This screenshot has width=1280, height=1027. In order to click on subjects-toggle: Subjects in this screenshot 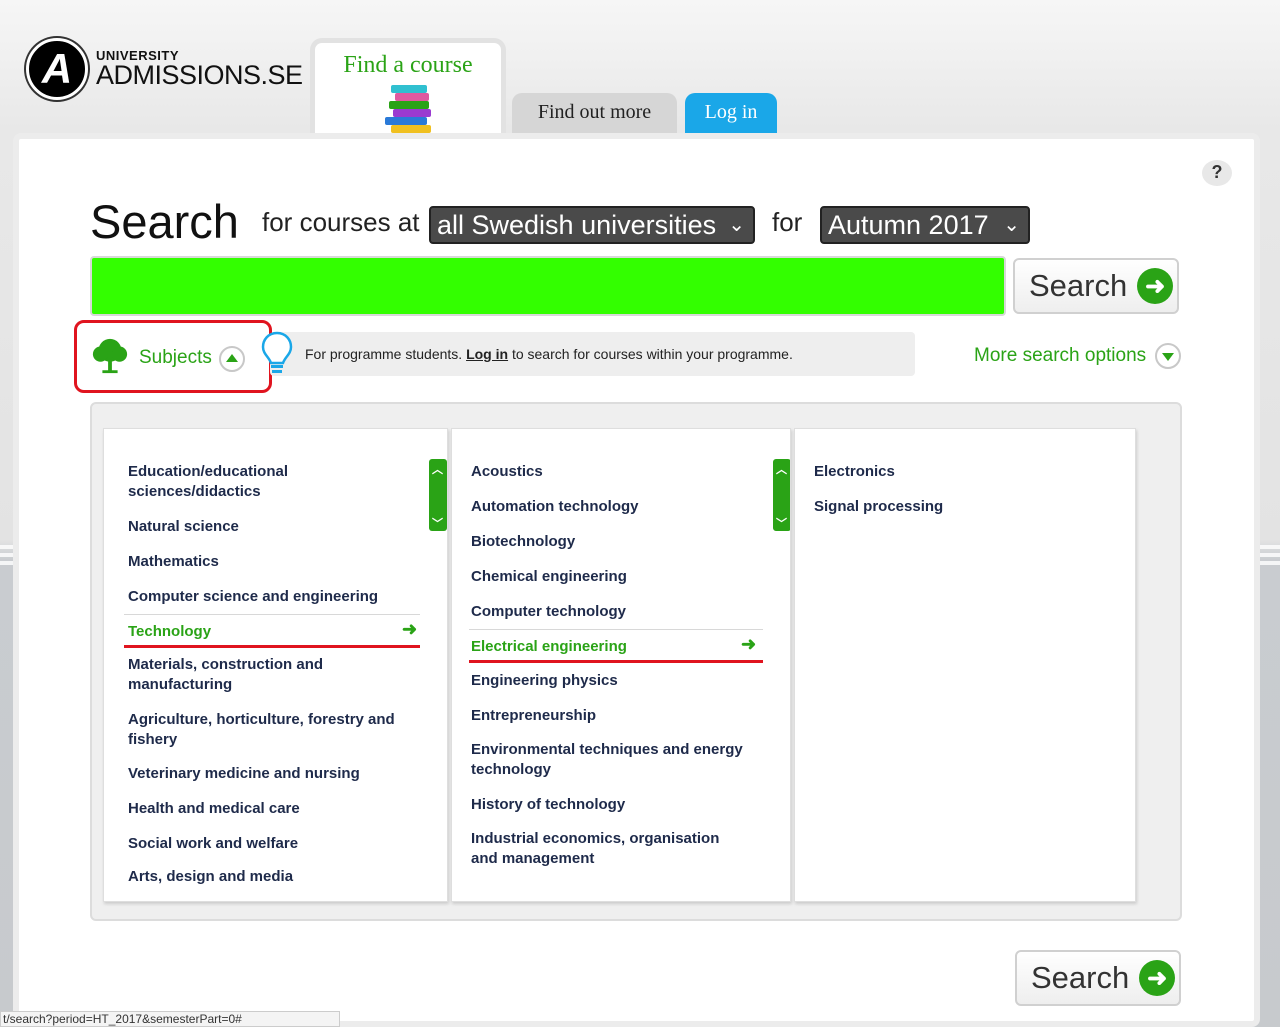, I will do `click(173, 356)`.